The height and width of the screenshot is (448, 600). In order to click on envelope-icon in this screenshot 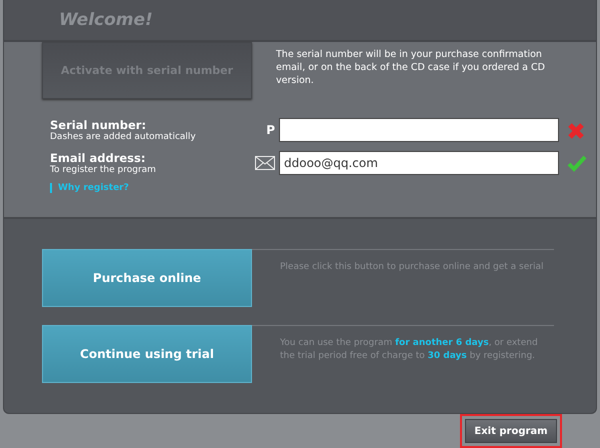, I will do `click(265, 163)`.